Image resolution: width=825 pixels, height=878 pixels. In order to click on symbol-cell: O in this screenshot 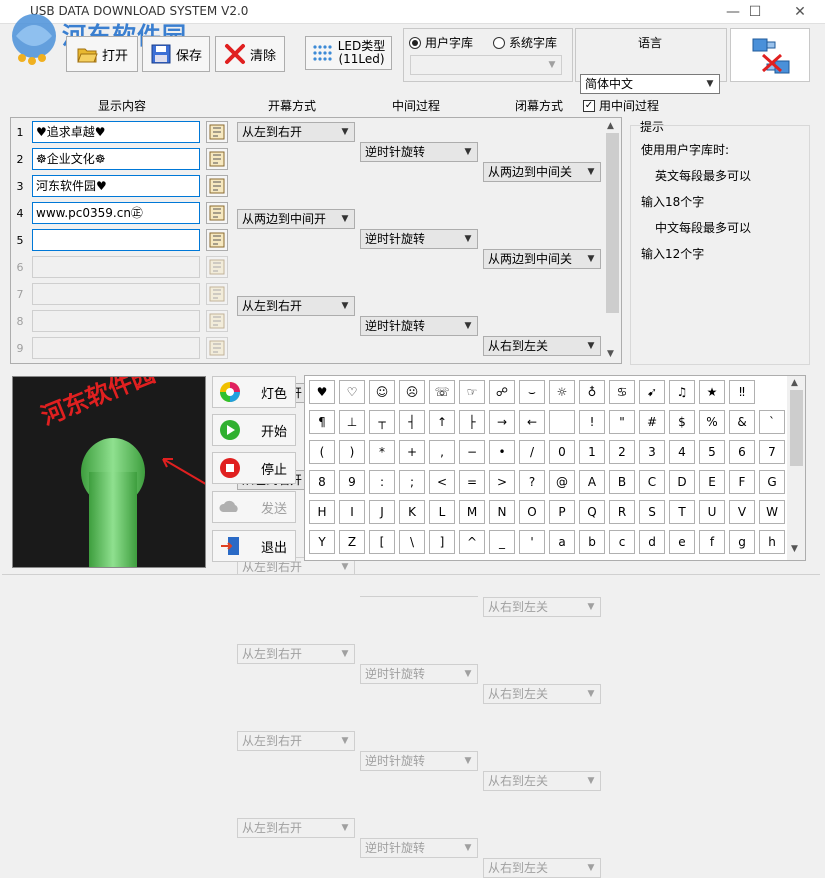, I will do `click(532, 512)`.